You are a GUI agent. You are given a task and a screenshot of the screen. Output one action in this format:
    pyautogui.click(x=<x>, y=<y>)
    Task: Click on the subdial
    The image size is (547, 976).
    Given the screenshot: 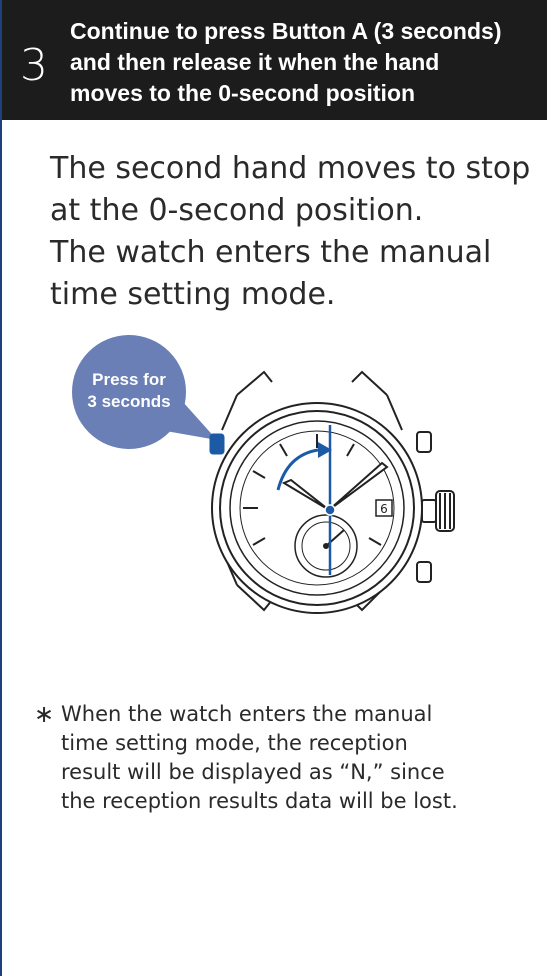 What is the action you would take?
    pyautogui.click(x=326, y=546)
    